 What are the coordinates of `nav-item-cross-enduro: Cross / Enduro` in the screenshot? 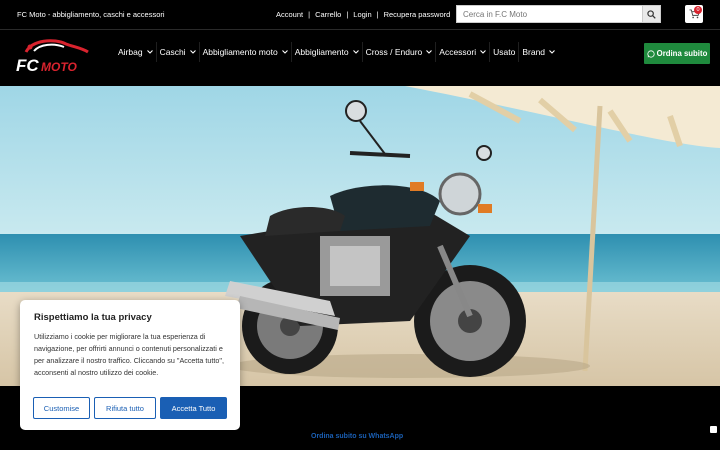 It's located at (400, 52).